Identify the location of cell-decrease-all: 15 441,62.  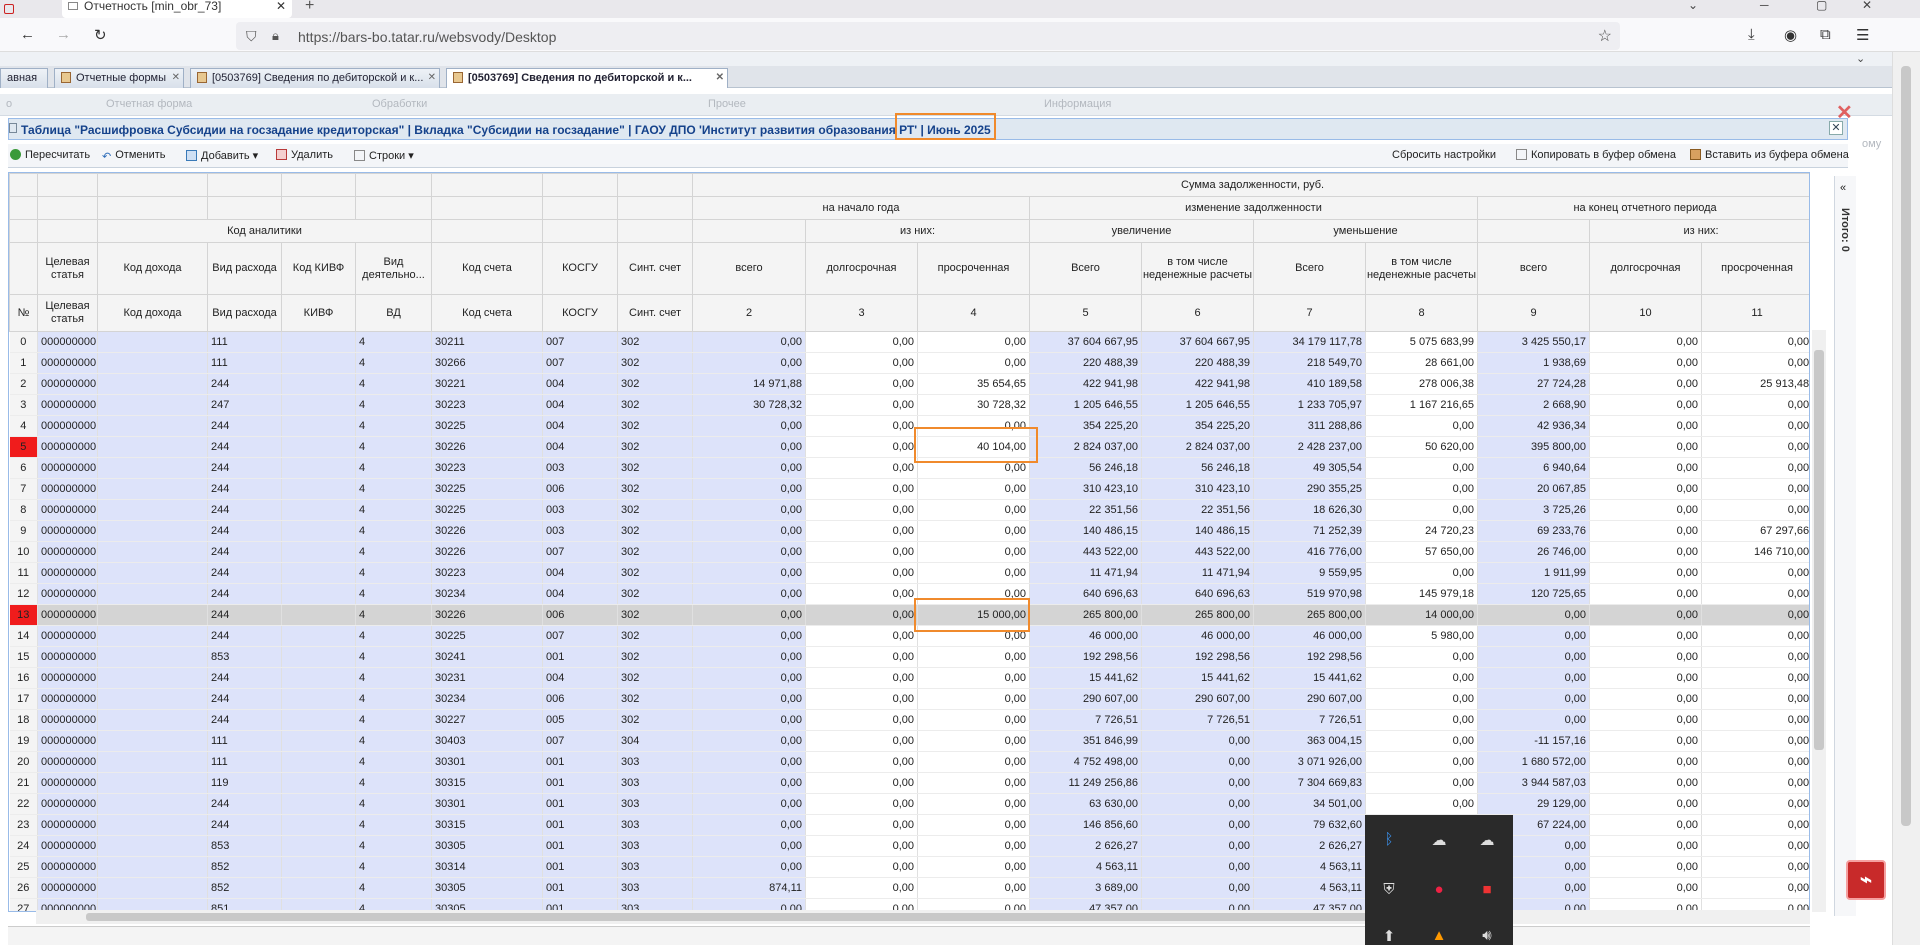
(1309, 678).